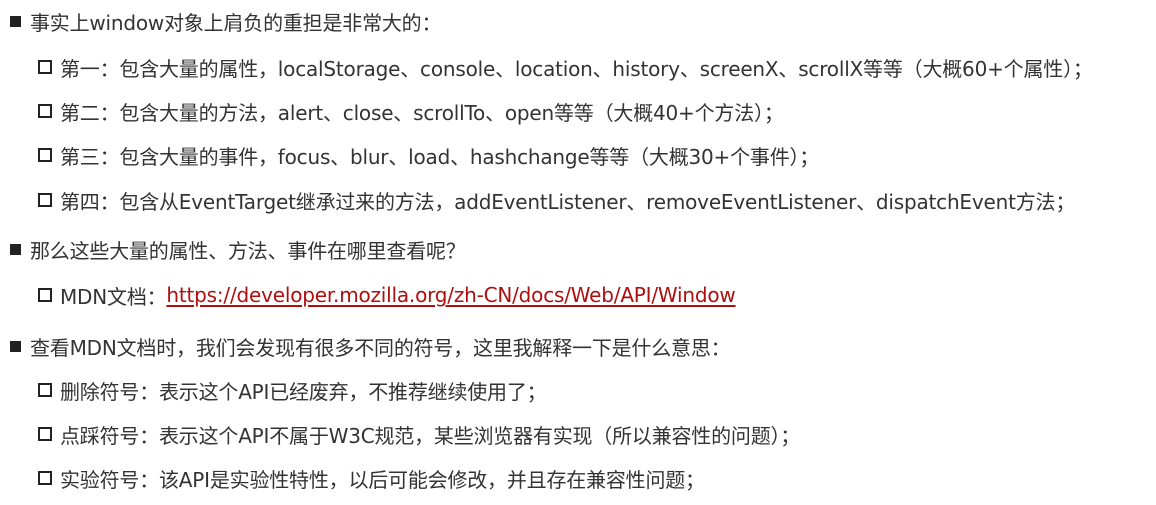 The image size is (1156, 505). What do you see at coordinates (113, 296) in the screenshot?
I see `mdn-label: MDN文档：` at bounding box center [113, 296].